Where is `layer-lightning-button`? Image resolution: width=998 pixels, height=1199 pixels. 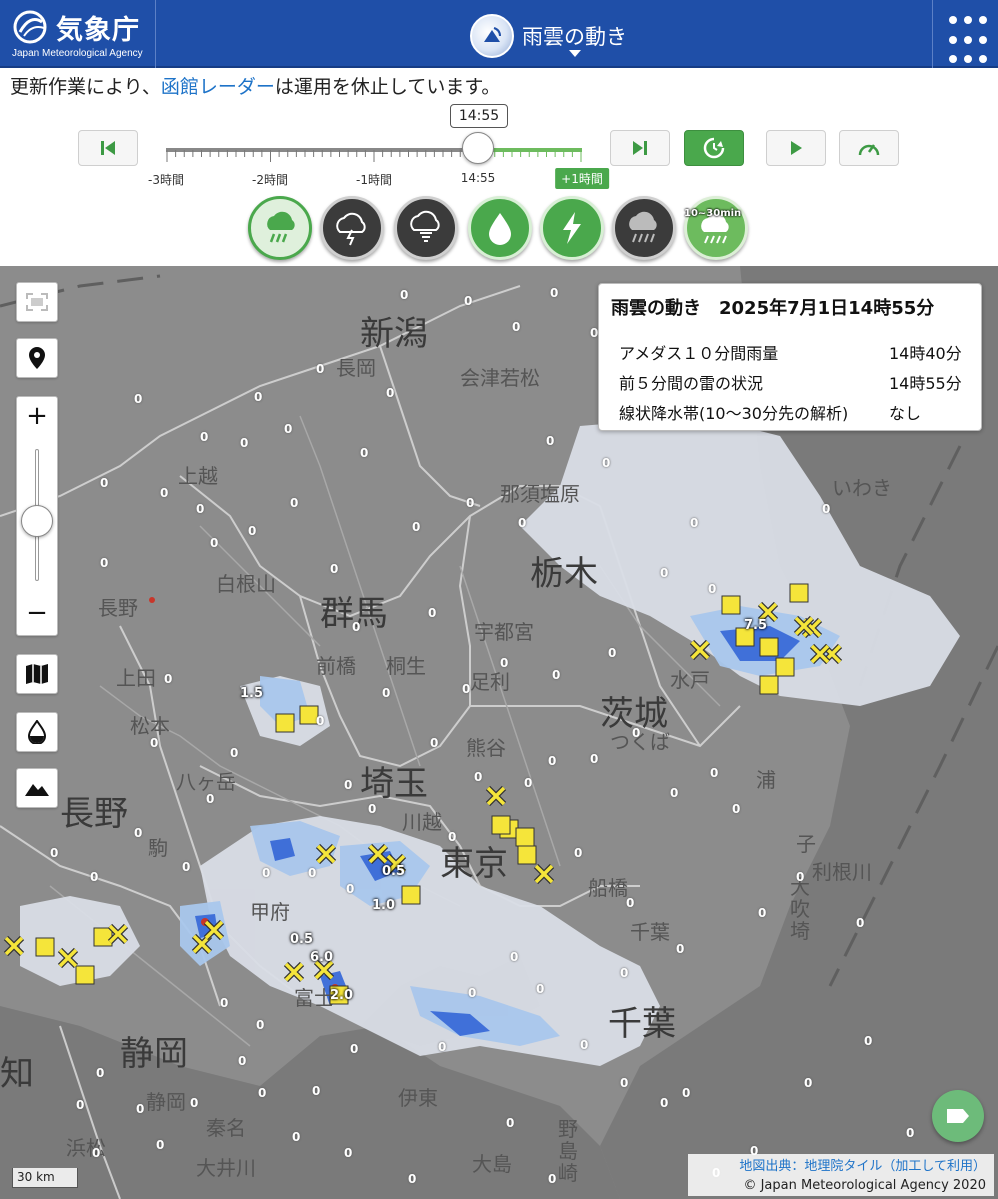 layer-lightning-button is located at coordinates (572, 228).